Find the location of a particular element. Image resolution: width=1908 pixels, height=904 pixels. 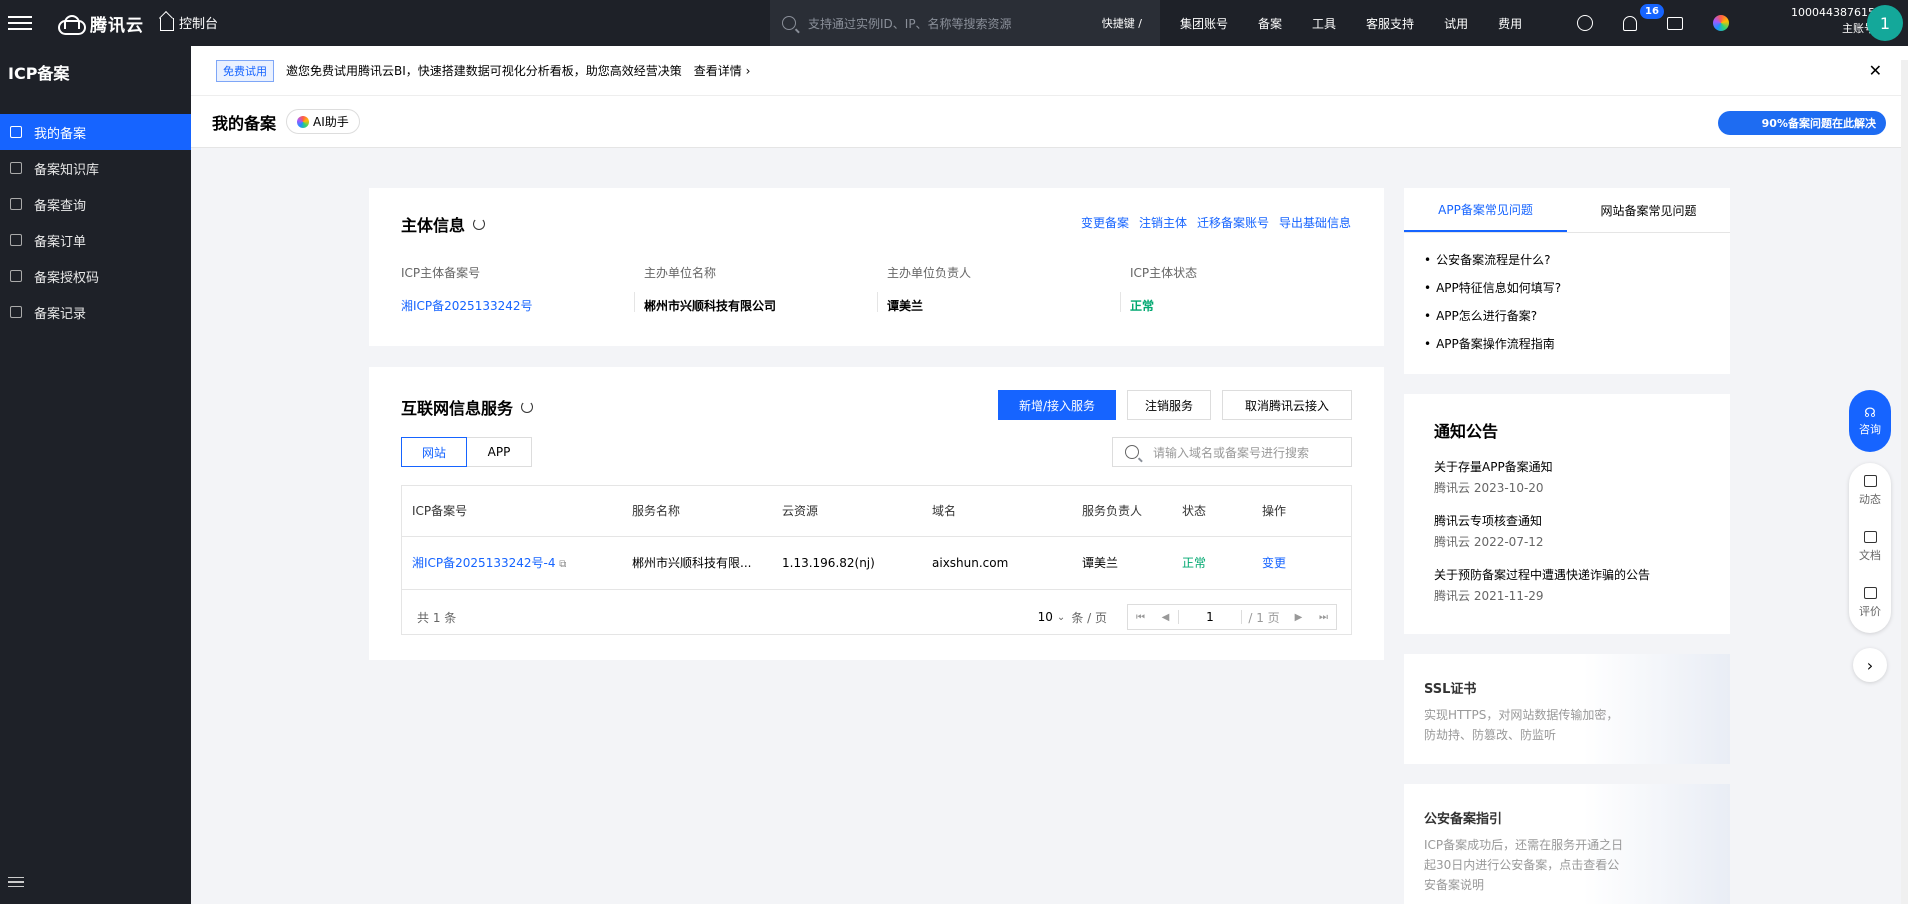

card-icon is located at coordinates (1675, 23).